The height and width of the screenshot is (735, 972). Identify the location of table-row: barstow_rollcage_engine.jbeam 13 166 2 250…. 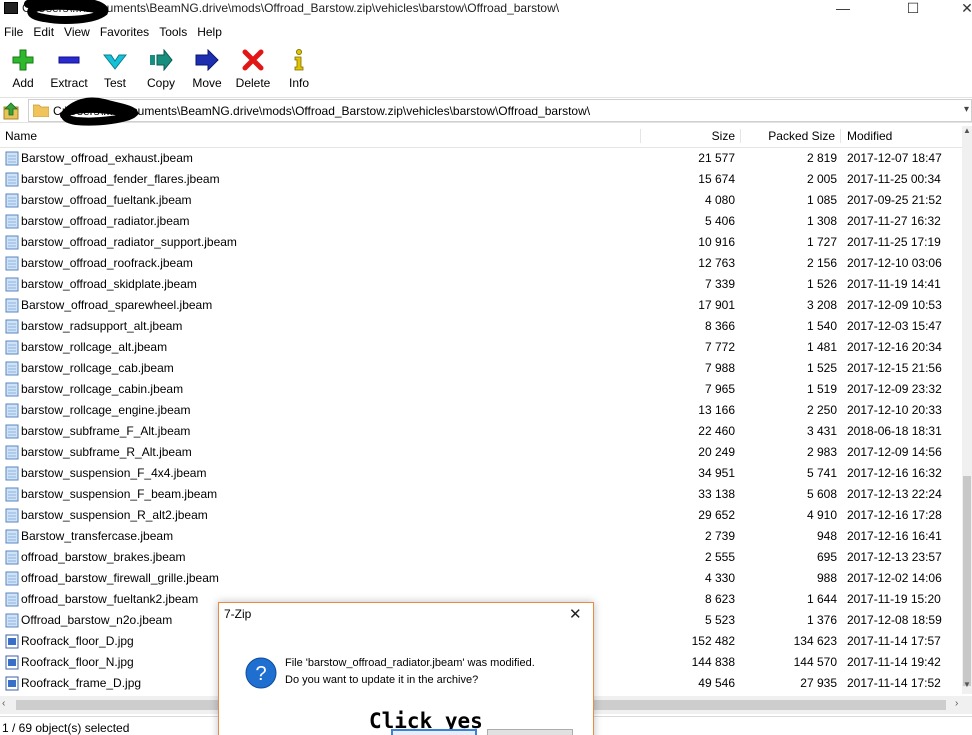
(481, 410).